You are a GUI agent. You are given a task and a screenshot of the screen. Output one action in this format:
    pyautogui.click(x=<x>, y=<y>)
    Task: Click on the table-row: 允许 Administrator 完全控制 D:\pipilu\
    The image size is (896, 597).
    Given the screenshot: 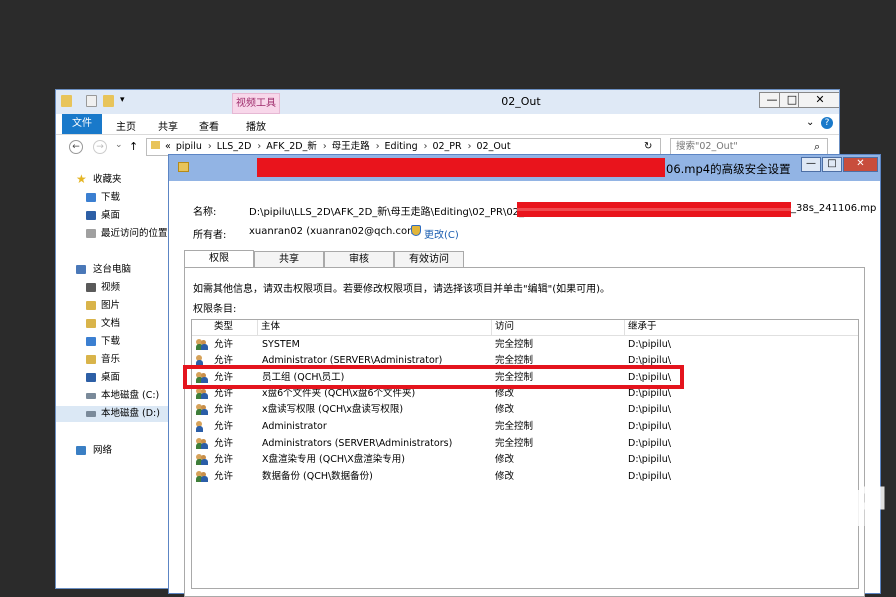 What is the action you would take?
    pyautogui.click(x=525, y=427)
    